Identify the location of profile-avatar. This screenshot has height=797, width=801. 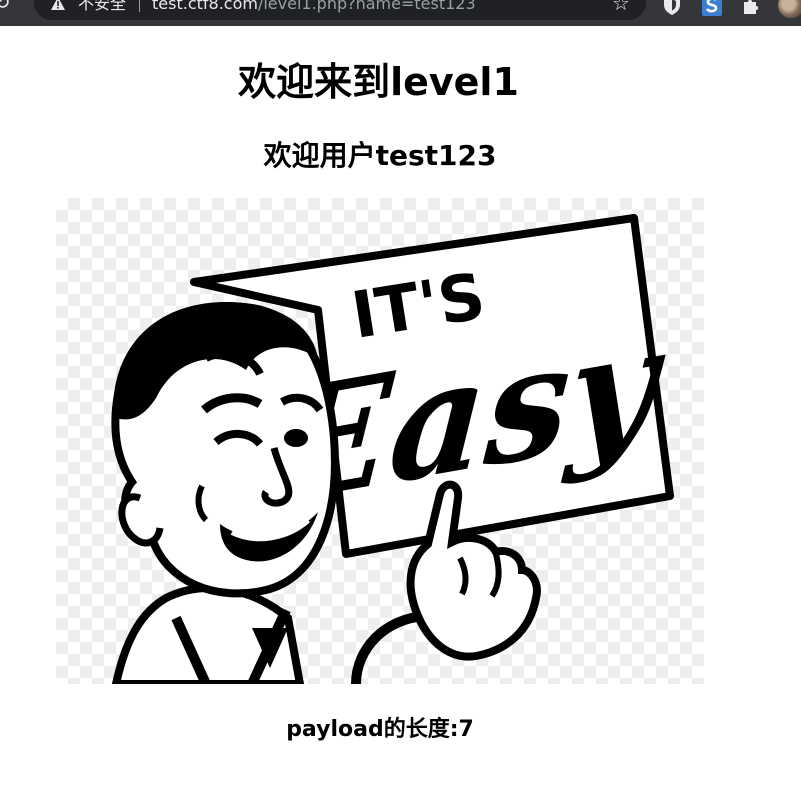
(789, 9).